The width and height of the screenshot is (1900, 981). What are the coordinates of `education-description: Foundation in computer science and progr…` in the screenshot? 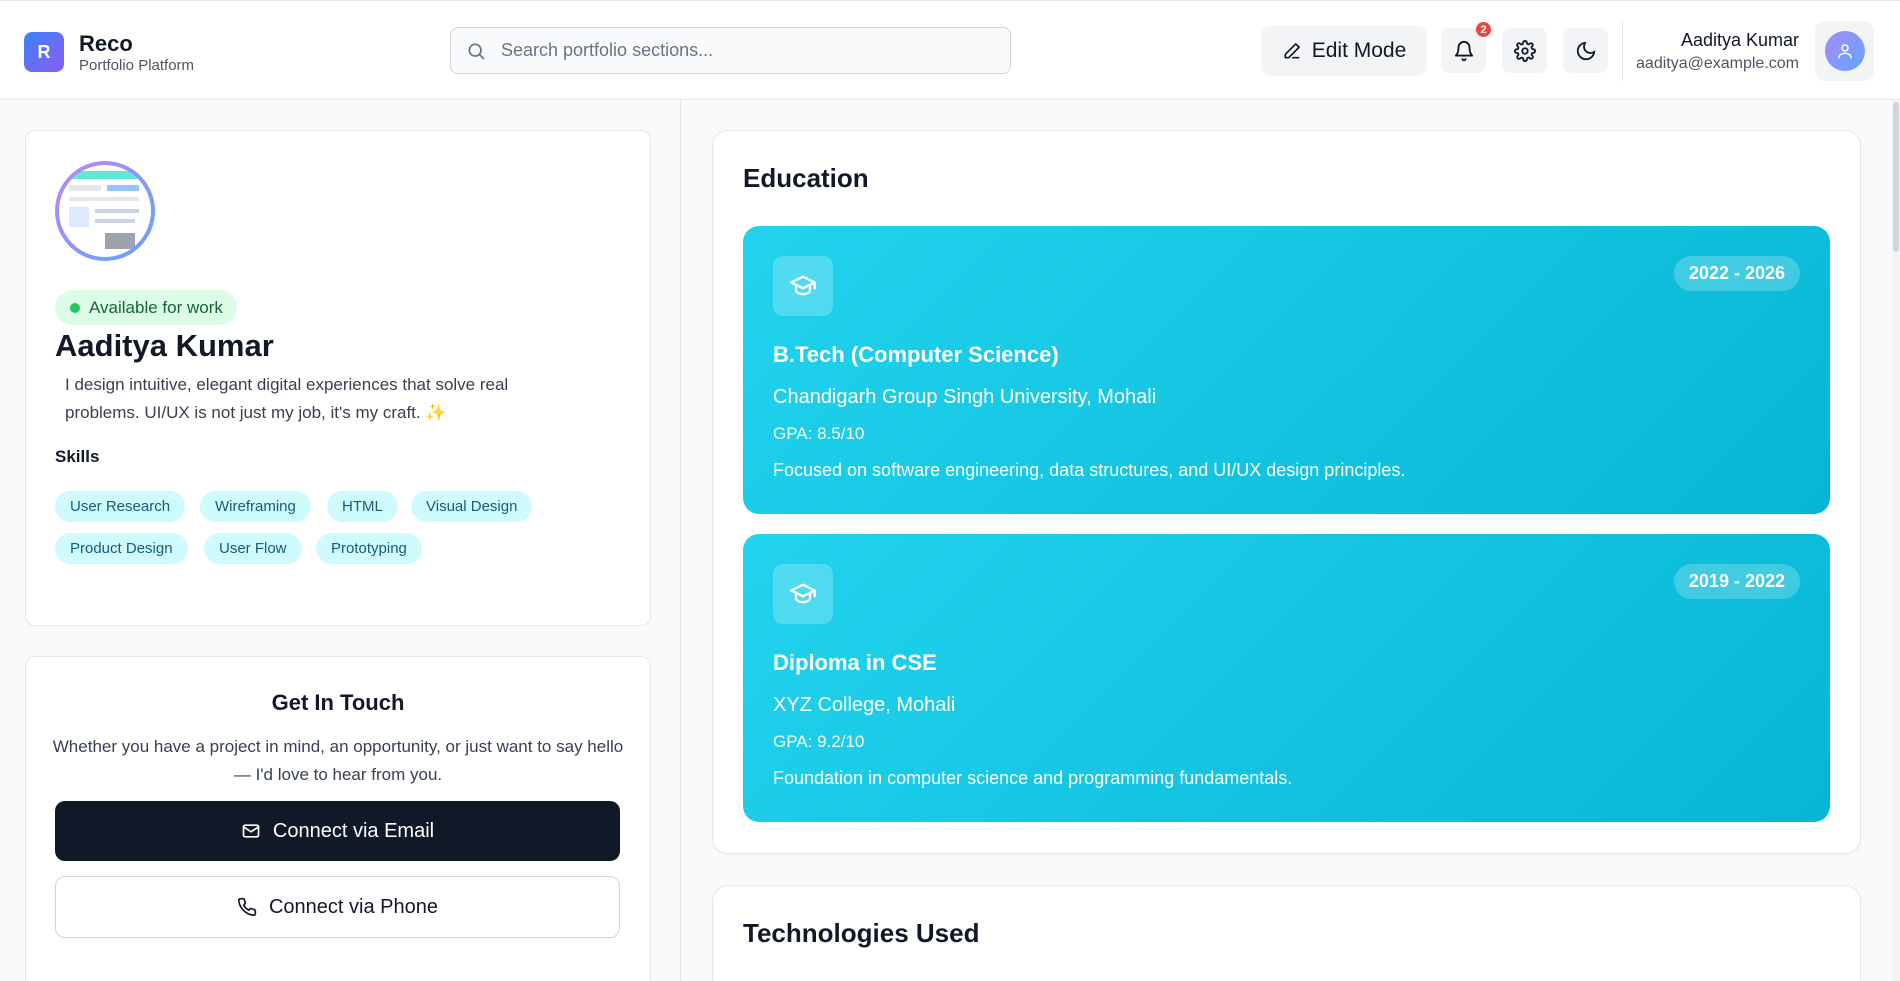 It's located at (1033, 778).